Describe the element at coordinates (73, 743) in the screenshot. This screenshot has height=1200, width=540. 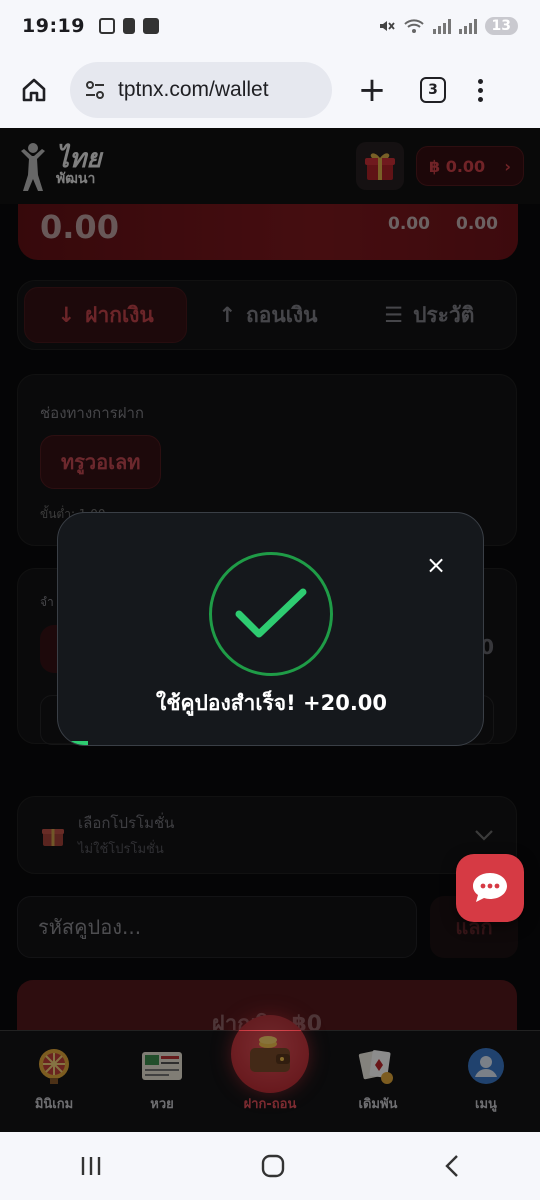
I see `auto-close-progress-bar` at that location.